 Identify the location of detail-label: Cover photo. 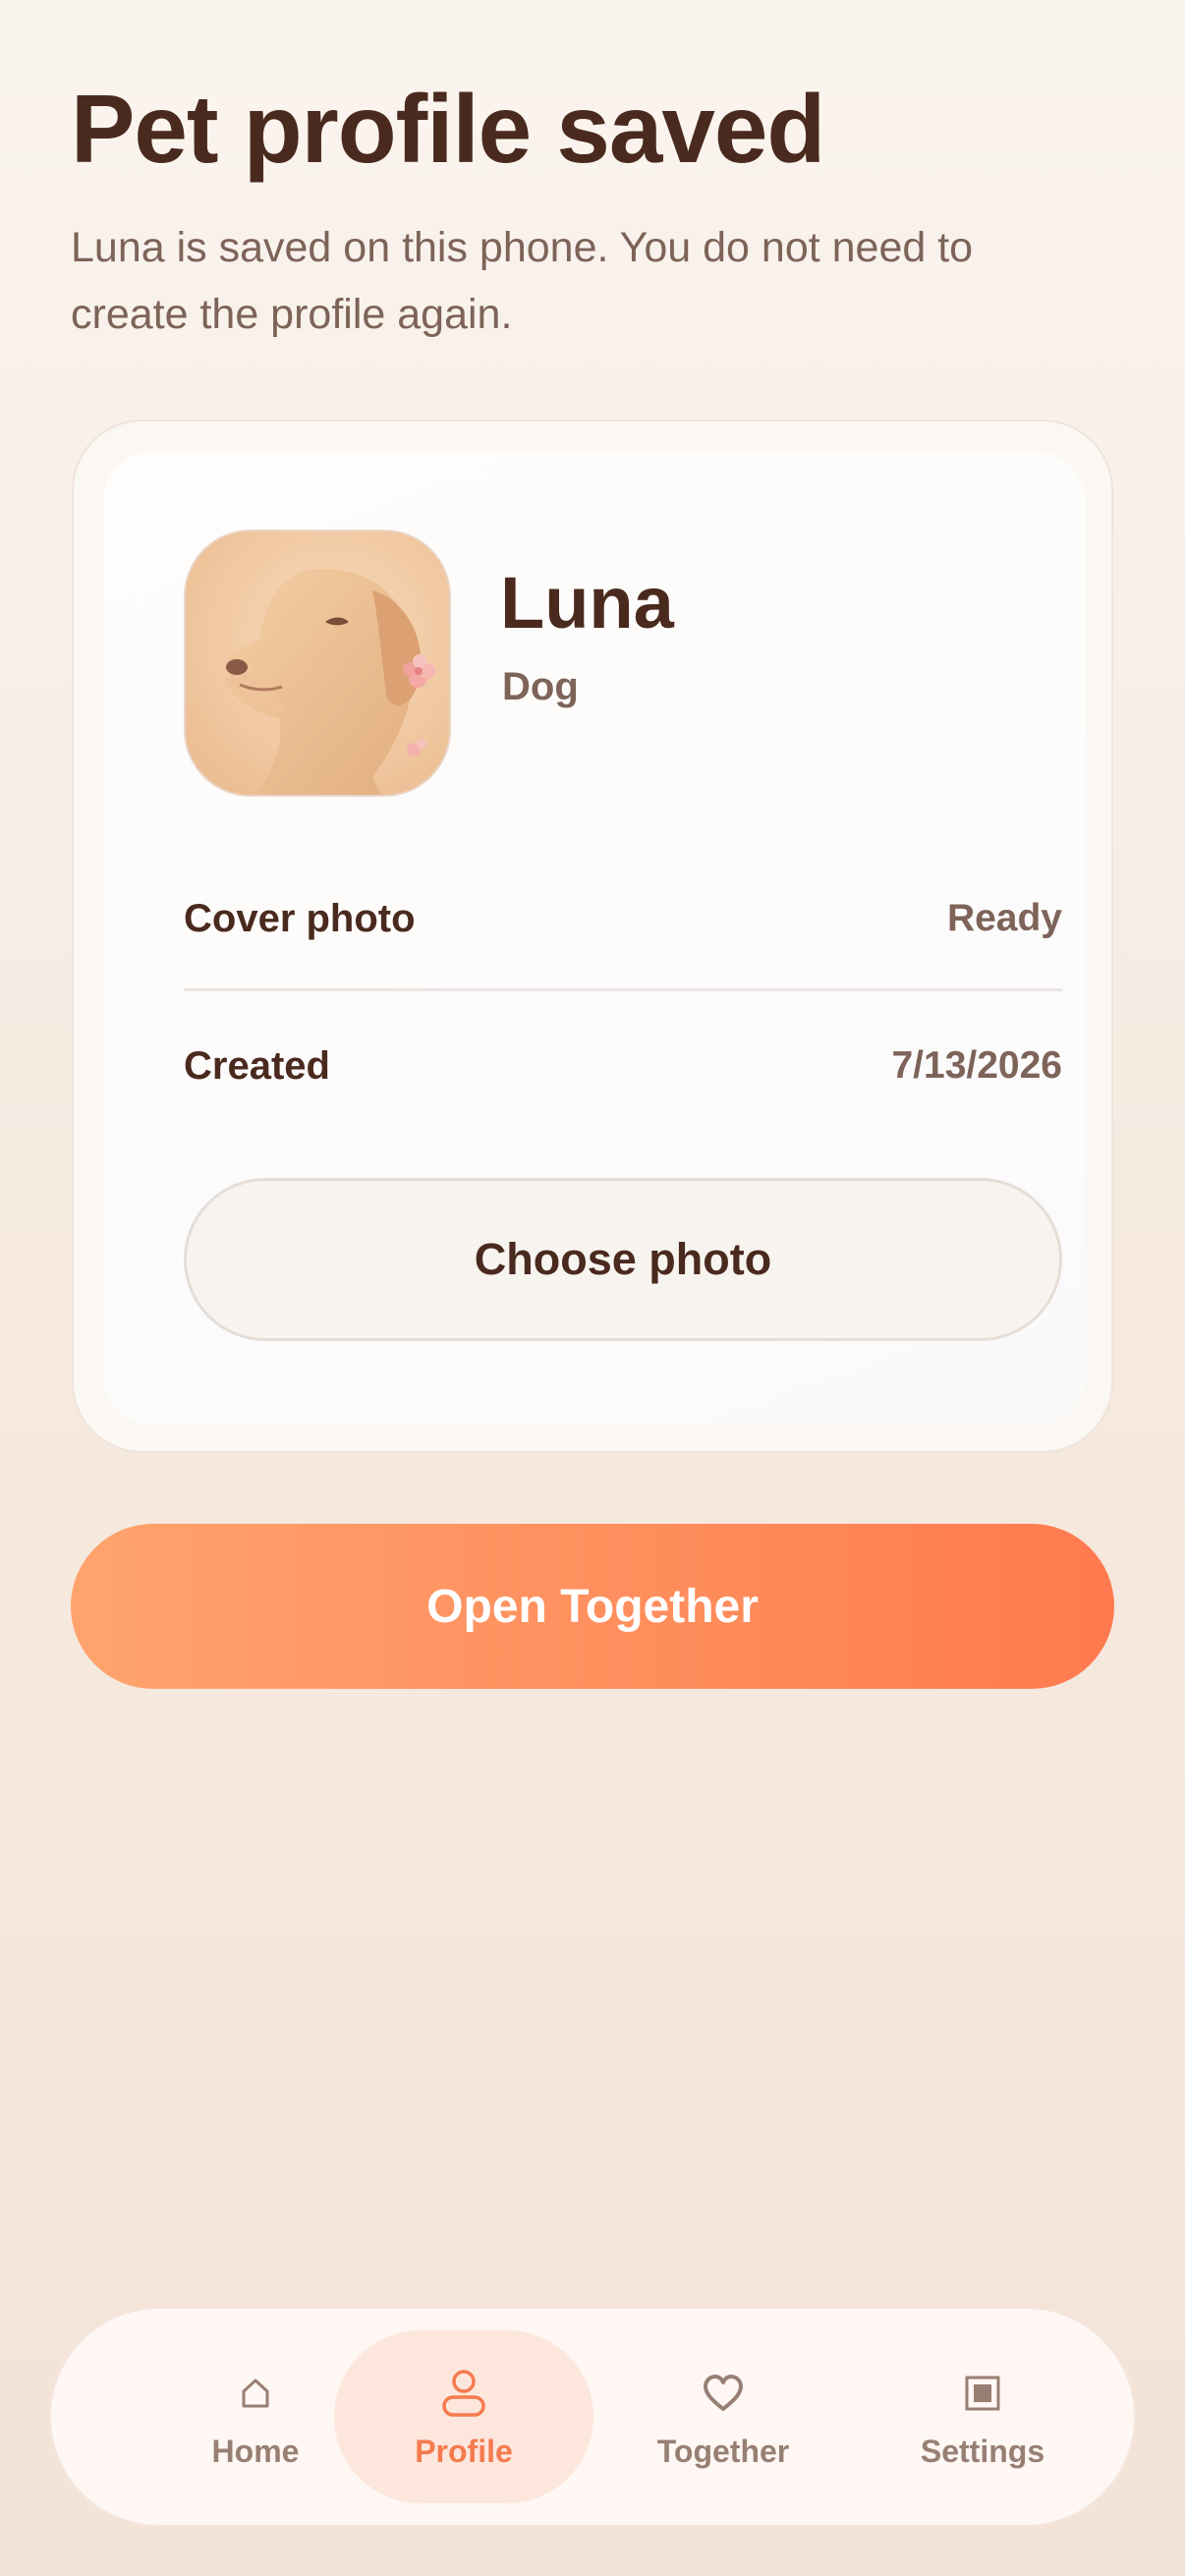
(300, 918).